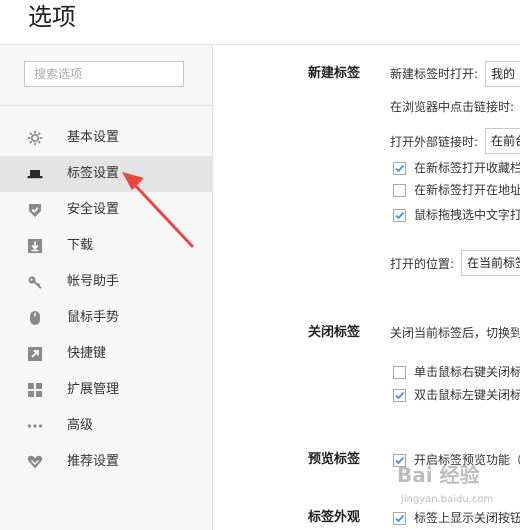 Image resolution: width=520 pixels, height=530 pixels. Describe the element at coordinates (35, 210) in the screenshot. I see `shield-check-icon` at that location.